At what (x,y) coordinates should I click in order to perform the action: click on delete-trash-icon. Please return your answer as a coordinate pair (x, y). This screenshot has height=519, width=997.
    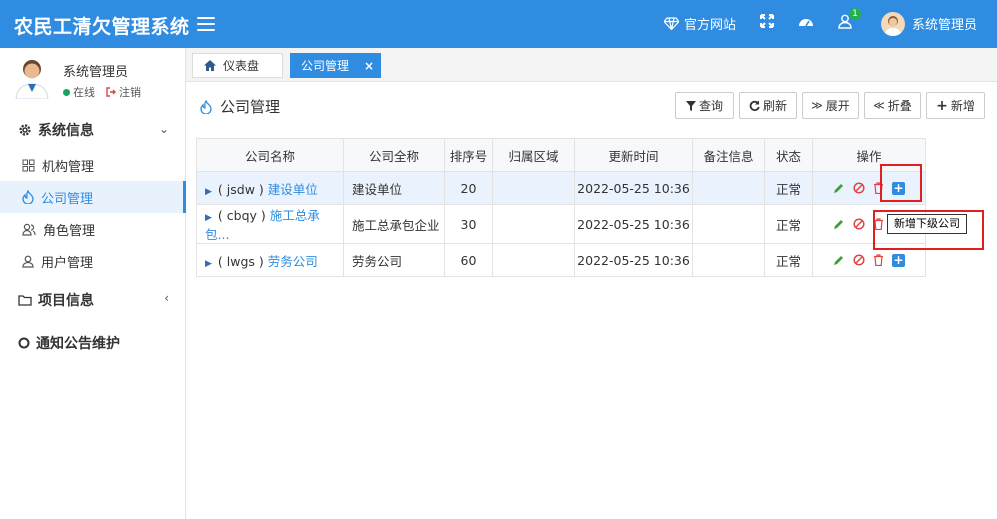
    Looking at the image, I should click on (878, 260).